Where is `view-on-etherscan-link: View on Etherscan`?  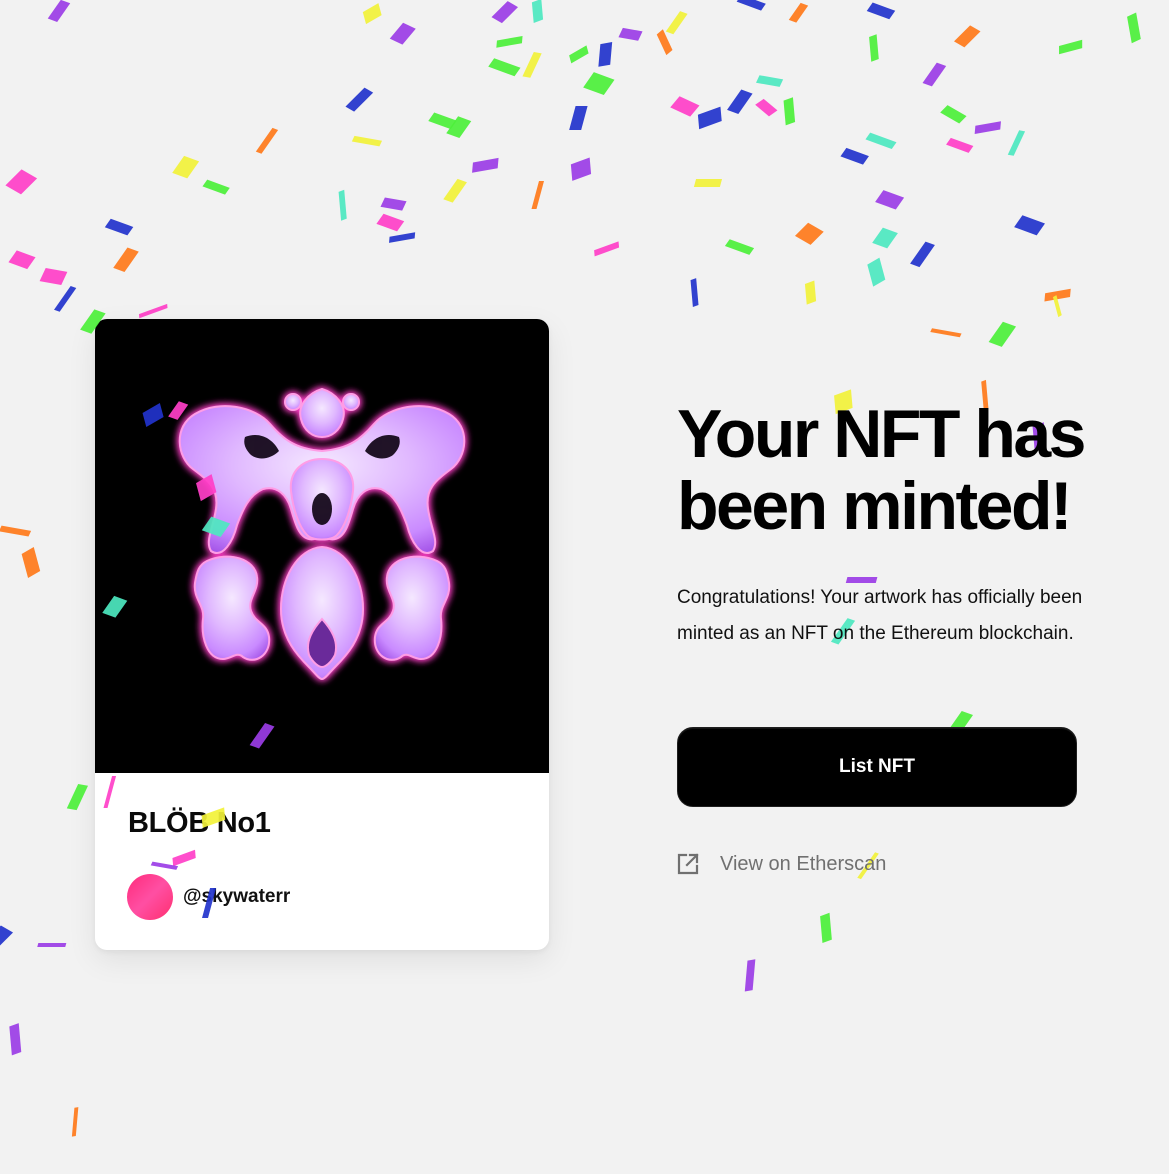
view-on-etherscan-link: View on Etherscan is located at coordinates (781, 864).